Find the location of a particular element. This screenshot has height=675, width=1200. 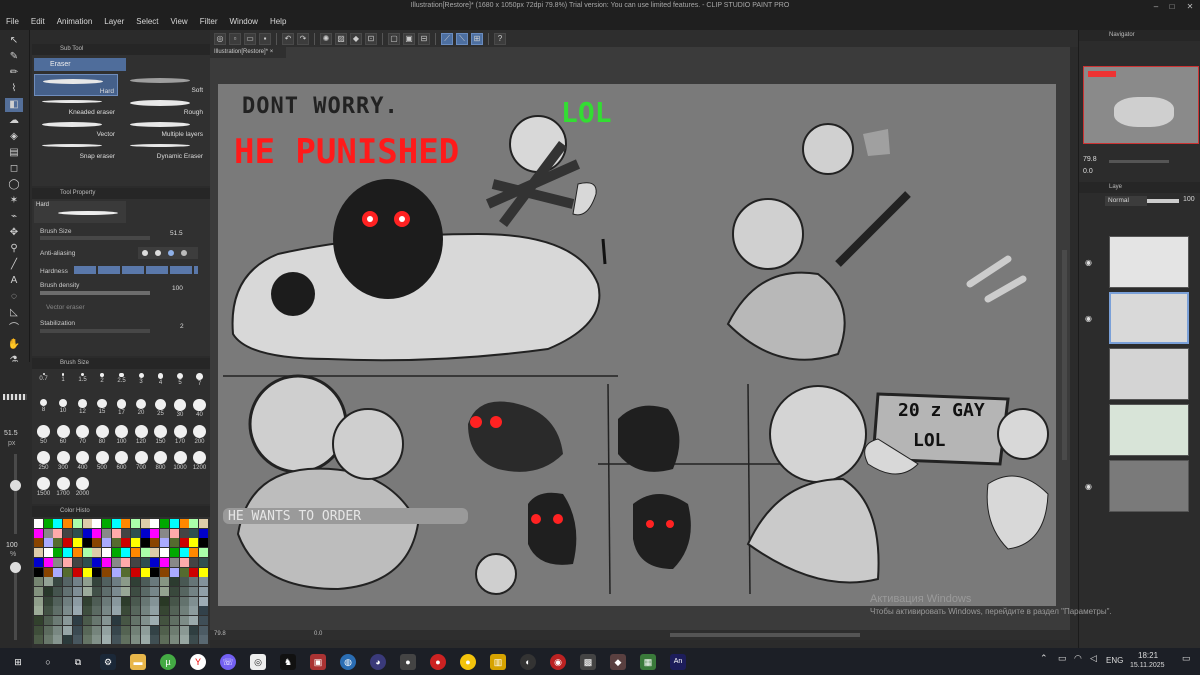

brush-size-option: 15 is located at coordinates (102, 407).